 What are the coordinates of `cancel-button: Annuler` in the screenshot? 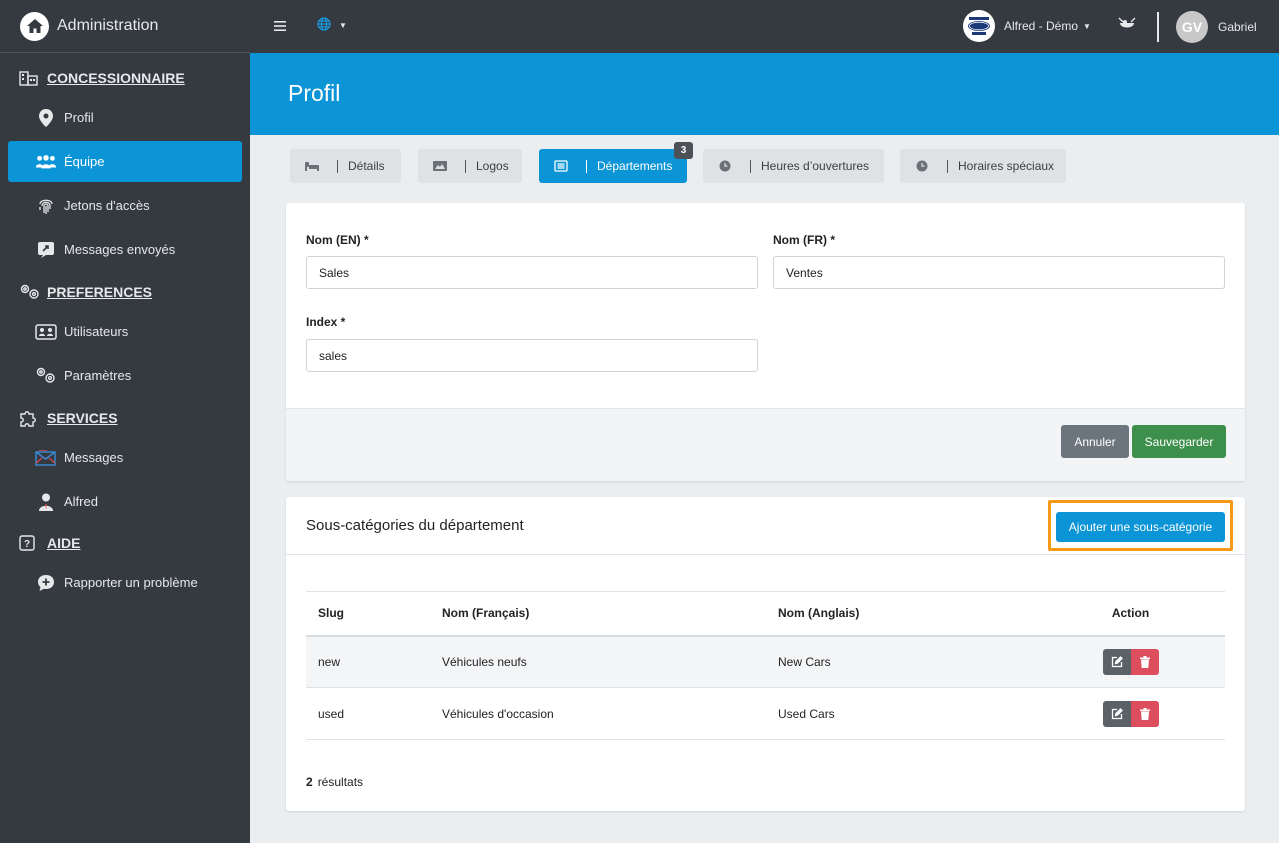 It's located at (1095, 441).